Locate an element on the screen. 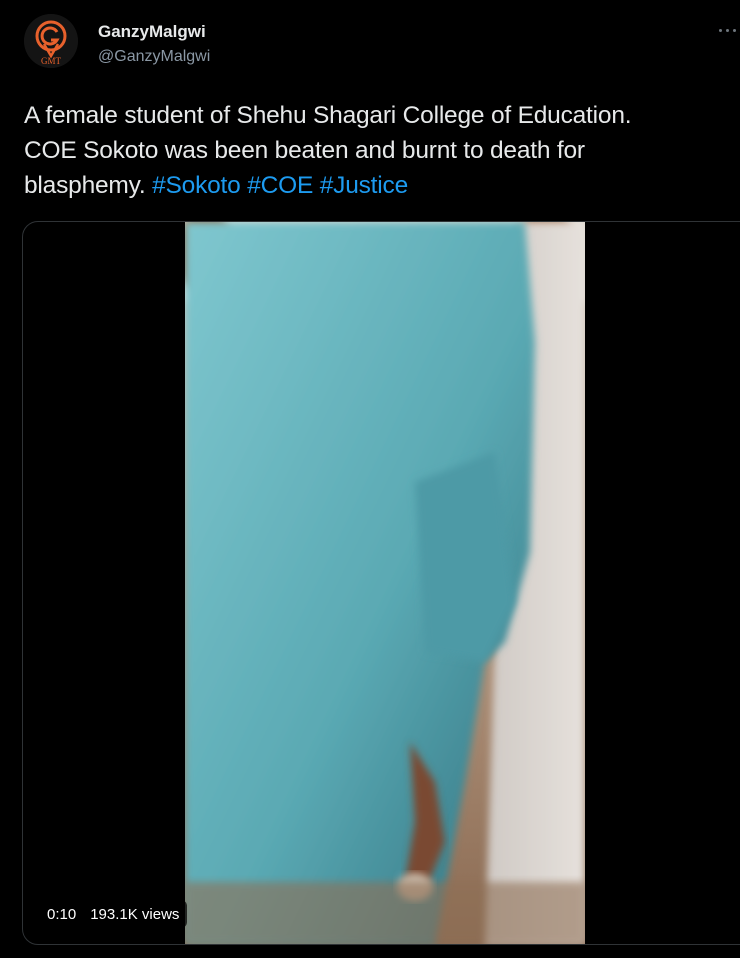 This screenshot has width=740, height=958. video-views: 193.1K views is located at coordinates (135, 914).